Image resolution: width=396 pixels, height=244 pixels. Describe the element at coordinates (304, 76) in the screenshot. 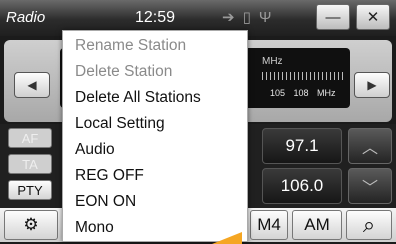

I see `frequency-scale` at that location.